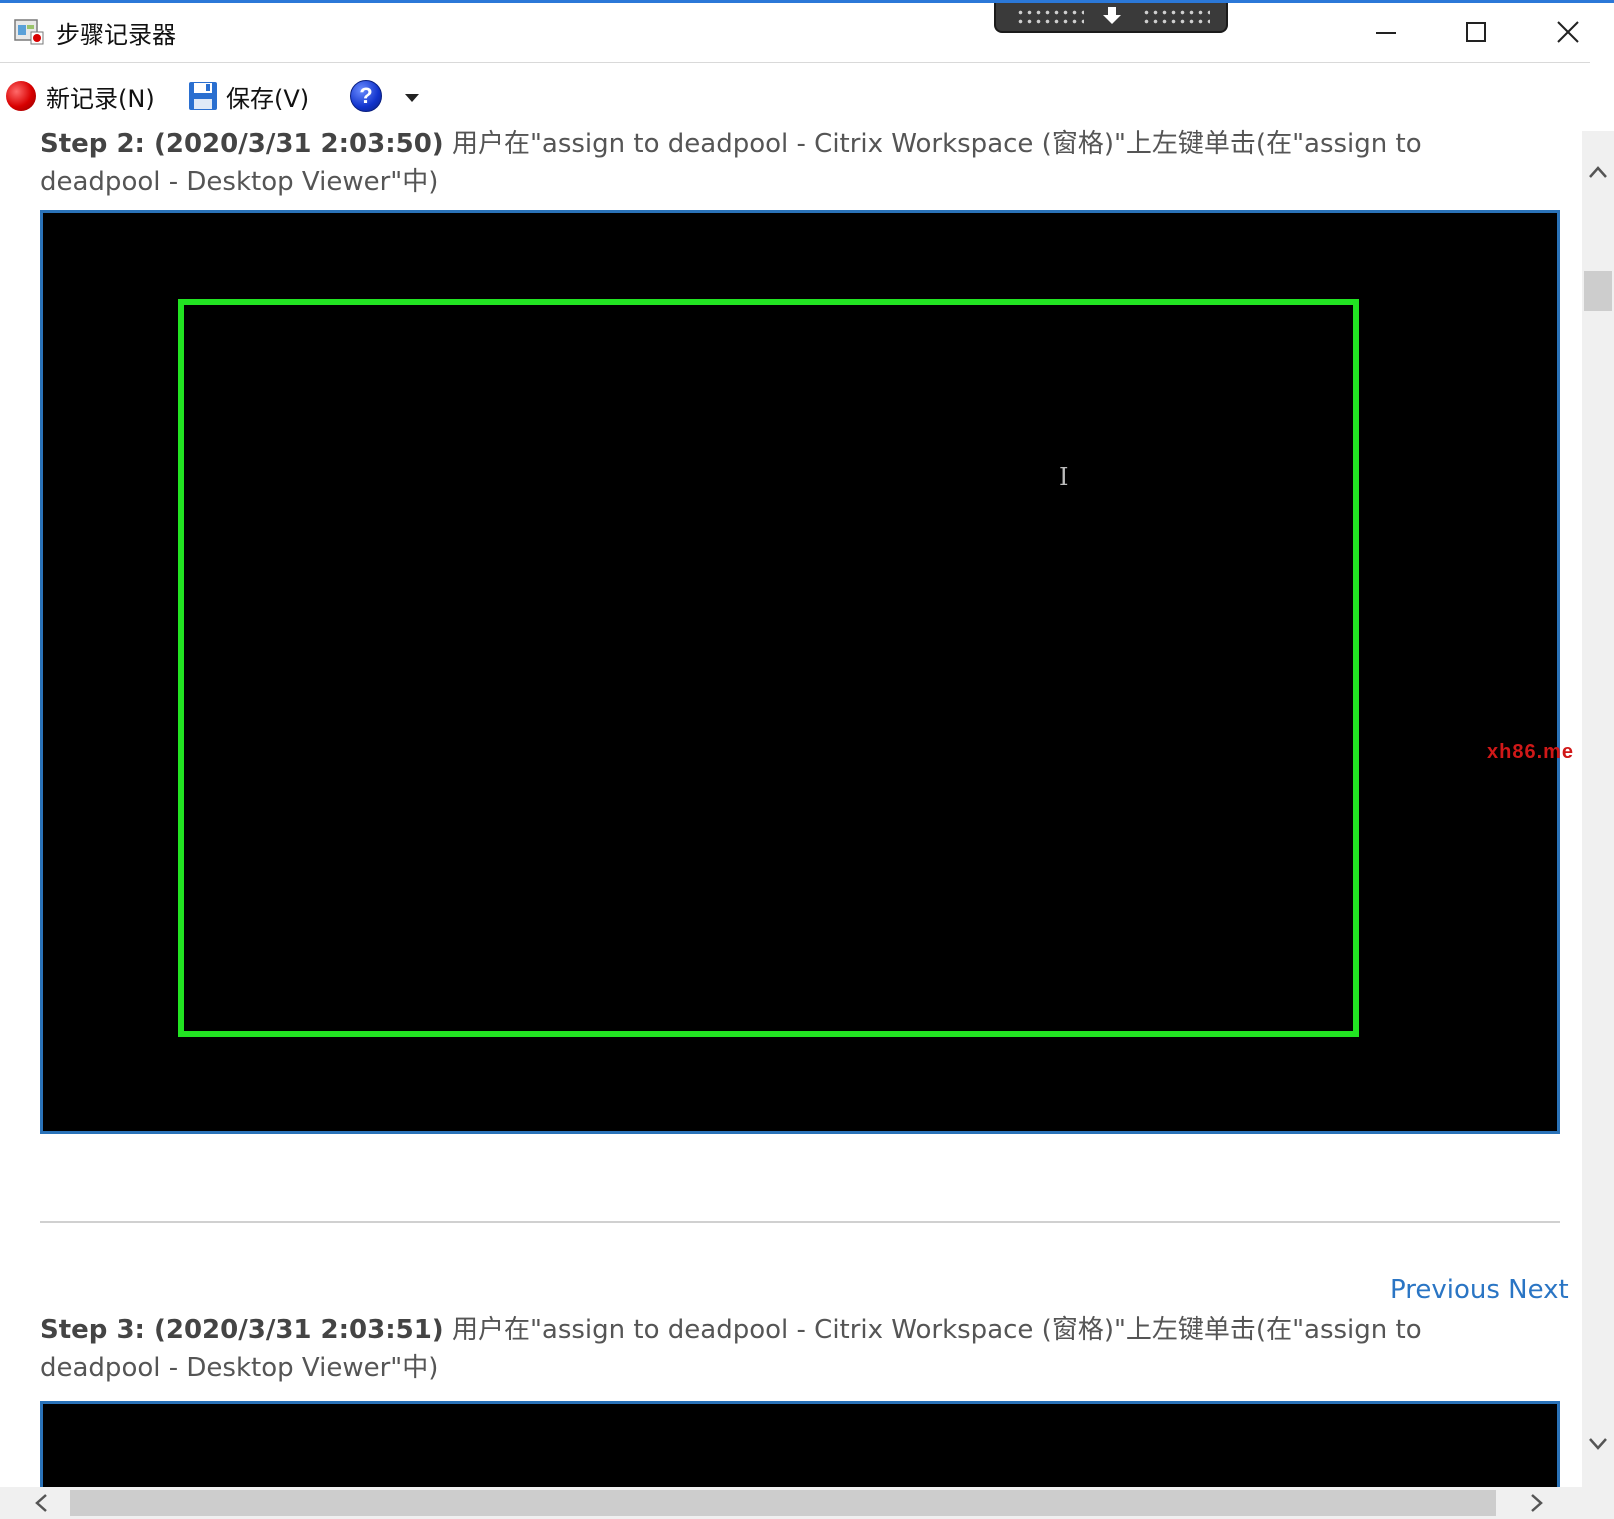  What do you see at coordinates (1537, 1503) in the screenshot?
I see `scroll-right-icon` at bounding box center [1537, 1503].